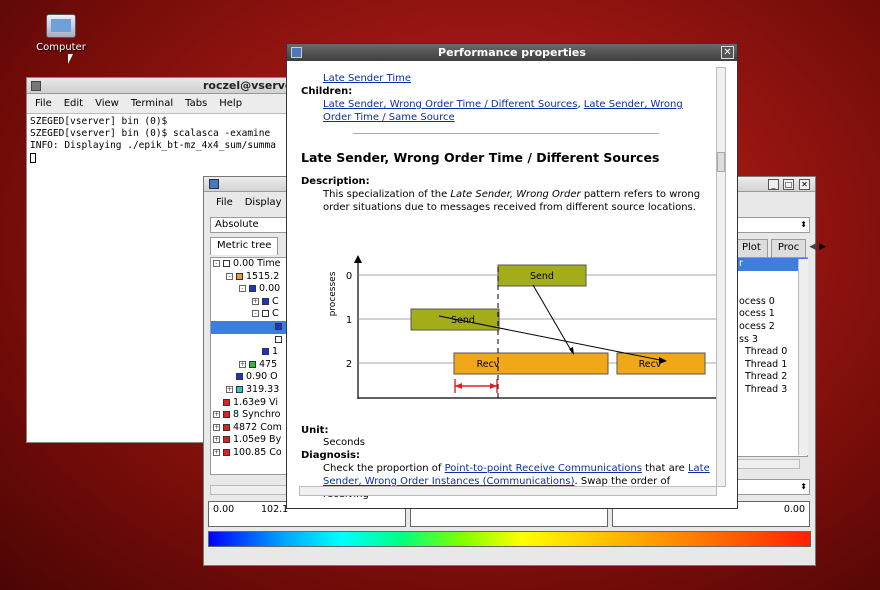 The height and width of the screenshot is (590, 880). What do you see at coordinates (61, 33) in the screenshot?
I see `computer-desktop-icon: Computer` at bounding box center [61, 33].